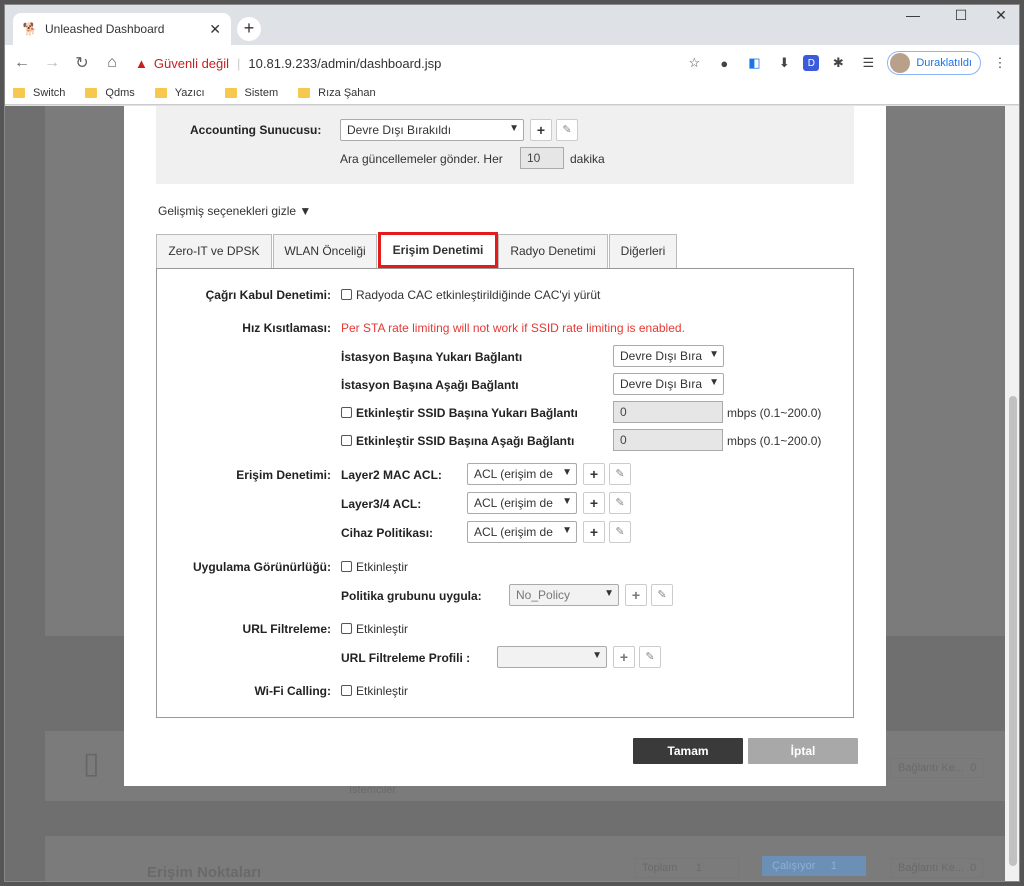 Image resolution: width=1024 pixels, height=886 pixels. I want to click on ssid-uplink-checkbox: Etkinleştir SSID Başına Yukarı Bağlantı, so click(459, 413).